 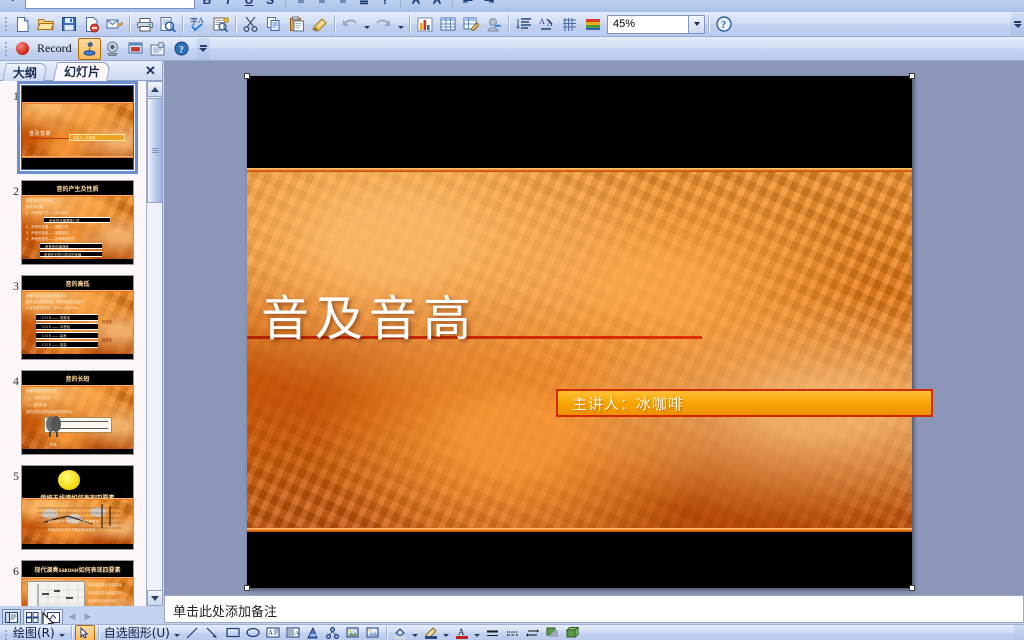 I want to click on fill-color-dropdown-icon, so click(x=415, y=632).